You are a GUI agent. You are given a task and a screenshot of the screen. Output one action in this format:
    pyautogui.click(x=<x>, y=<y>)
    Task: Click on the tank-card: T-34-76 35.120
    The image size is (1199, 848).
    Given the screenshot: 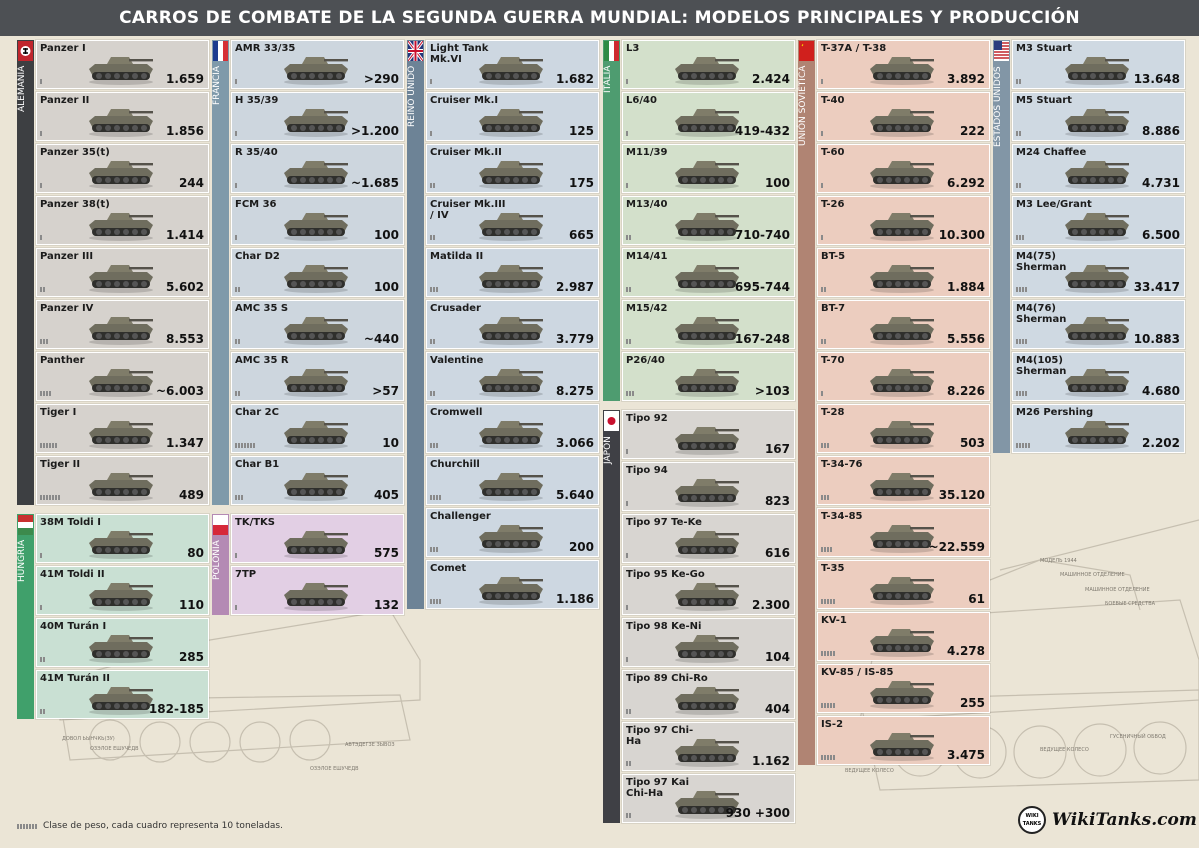 What is the action you would take?
    pyautogui.click(x=903, y=480)
    